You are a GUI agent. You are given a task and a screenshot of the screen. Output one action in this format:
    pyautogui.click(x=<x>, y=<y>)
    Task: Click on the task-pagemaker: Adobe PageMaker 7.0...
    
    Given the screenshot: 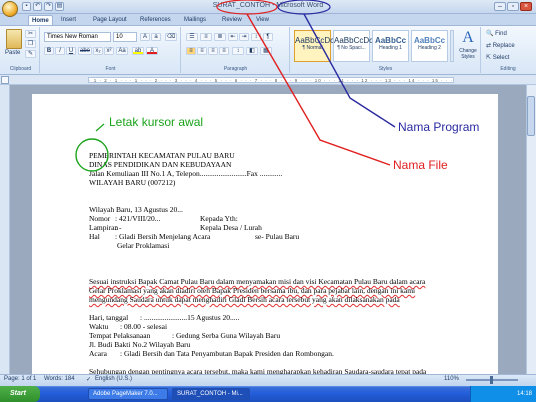 What is the action you would take?
    pyautogui.click(x=128, y=394)
    